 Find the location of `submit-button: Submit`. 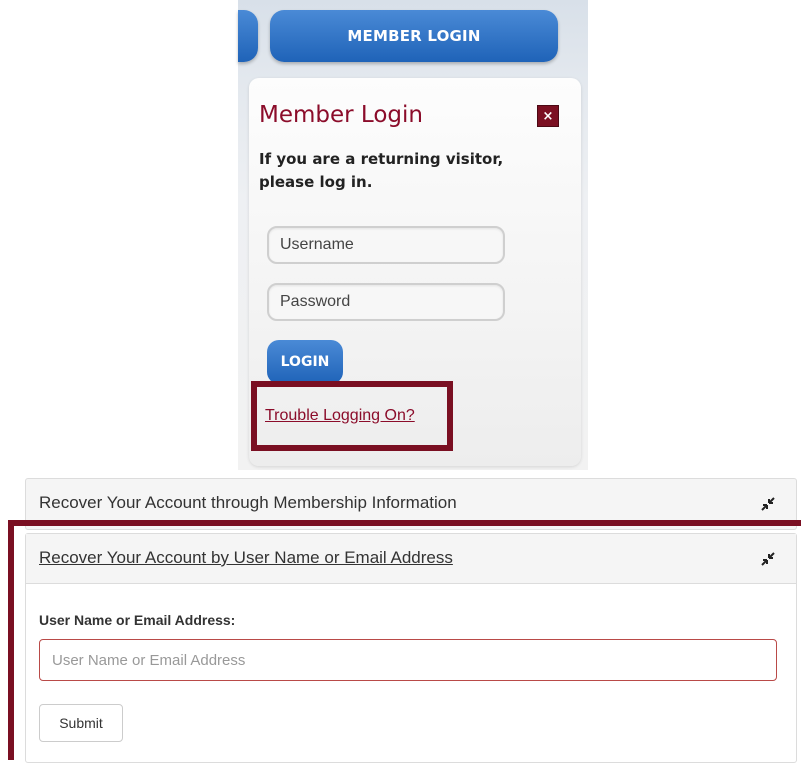

submit-button: Submit is located at coordinates (81, 723).